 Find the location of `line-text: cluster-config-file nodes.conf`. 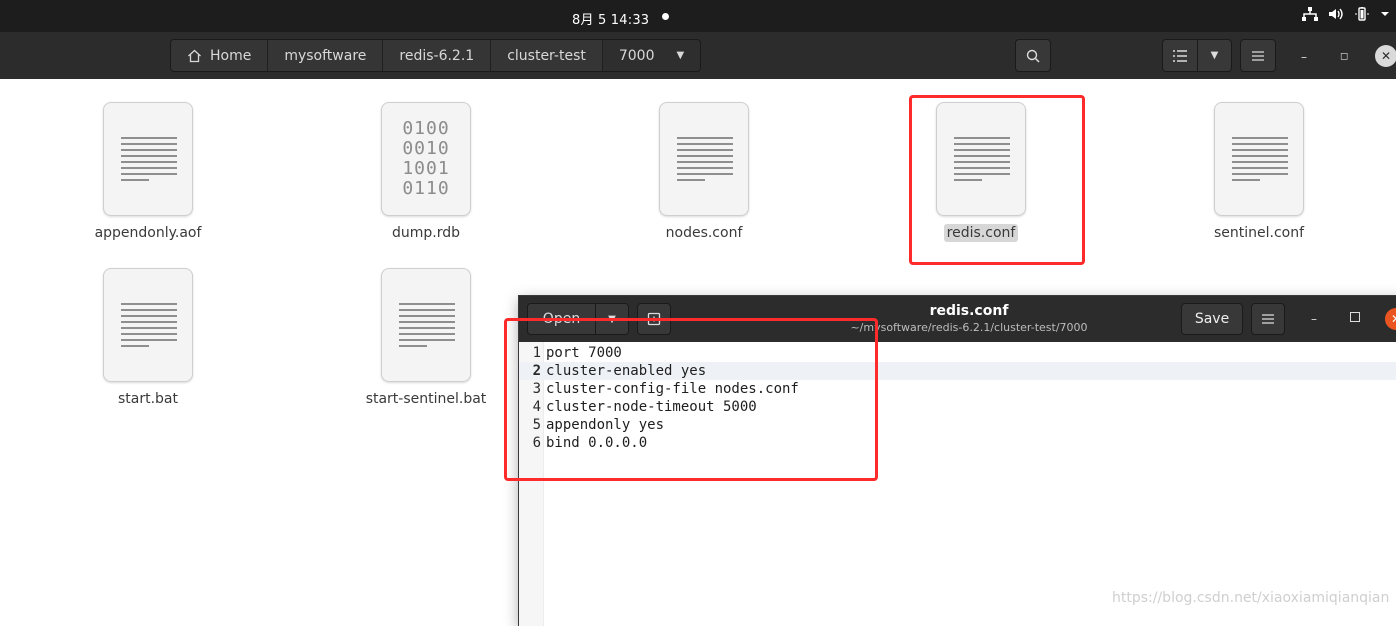

line-text: cluster-config-file nodes.conf is located at coordinates (672, 389).